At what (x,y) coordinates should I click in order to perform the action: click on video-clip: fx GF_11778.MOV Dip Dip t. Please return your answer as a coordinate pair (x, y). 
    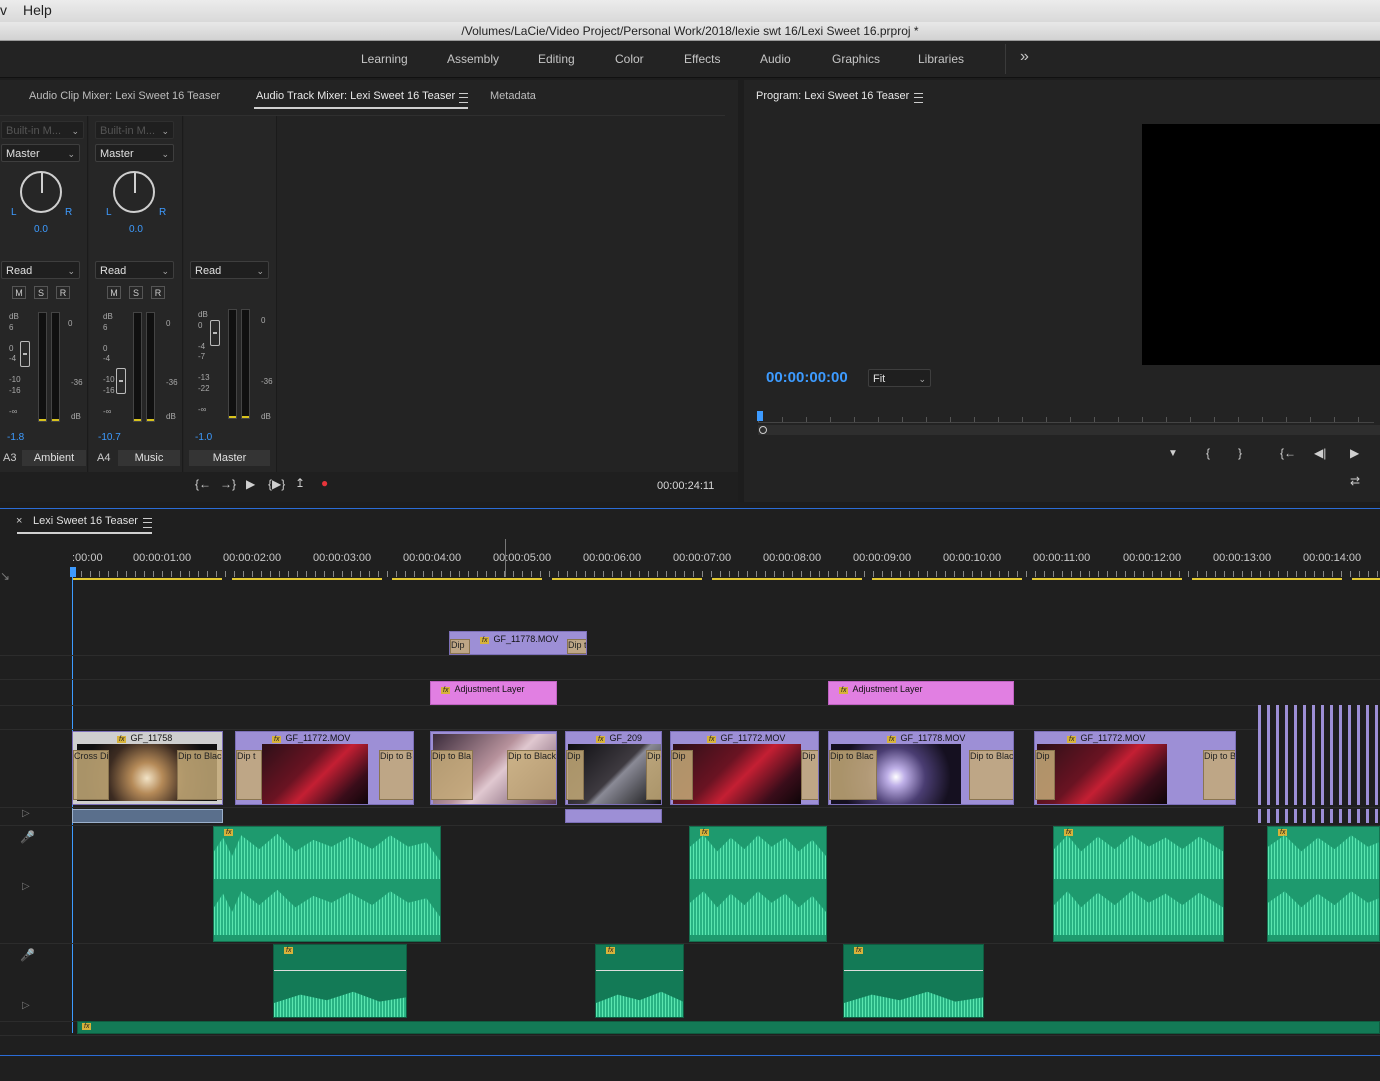
    Looking at the image, I should click on (518, 643).